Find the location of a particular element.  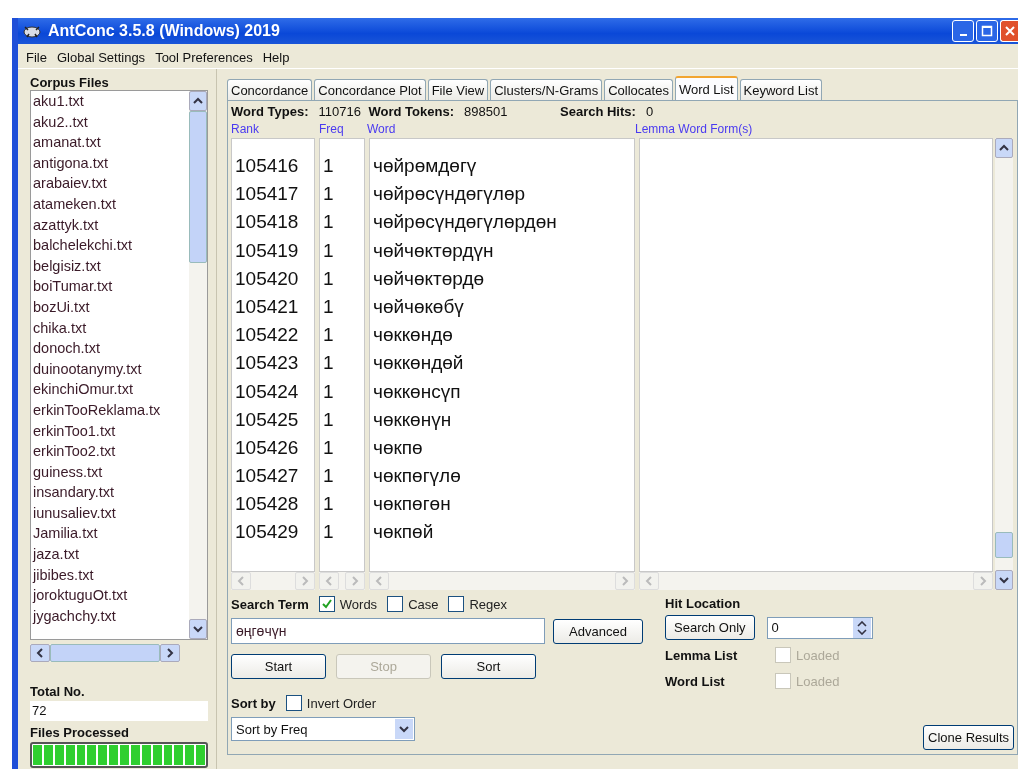

stat-label: Search Hits: is located at coordinates (598, 111).